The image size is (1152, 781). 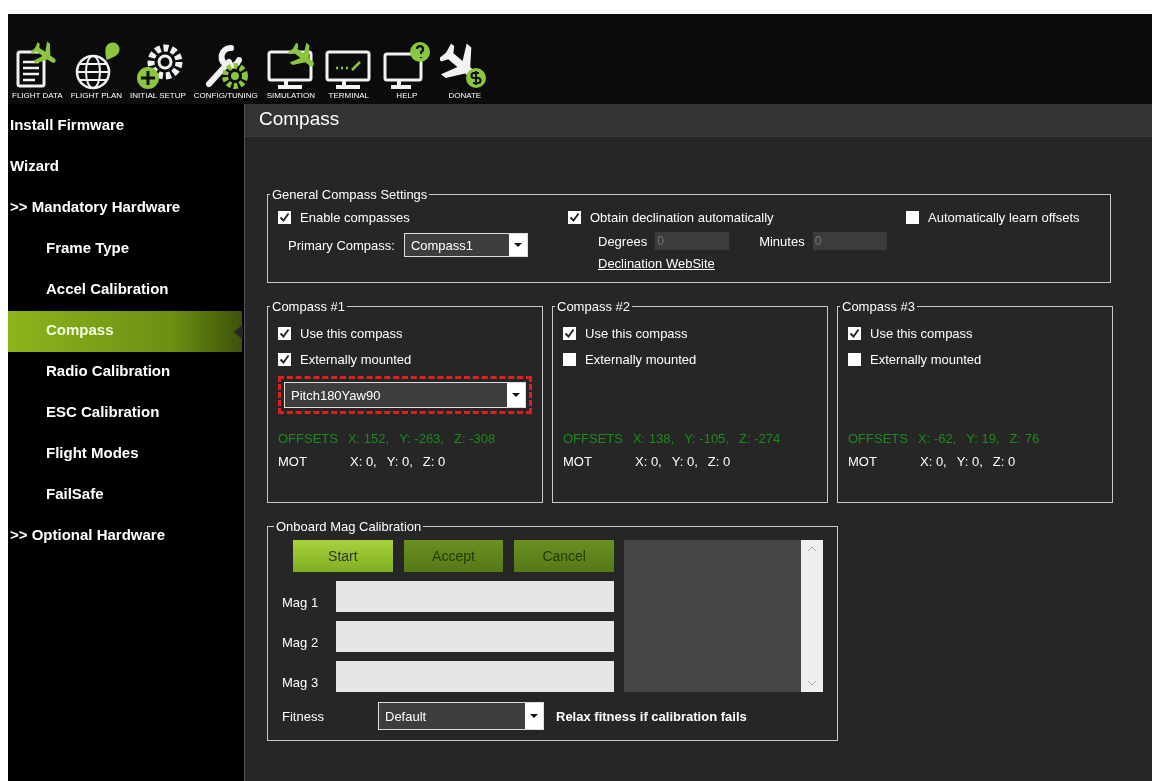 What do you see at coordinates (341, 245) in the screenshot?
I see `field-label: Primary Compass:` at bounding box center [341, 245].